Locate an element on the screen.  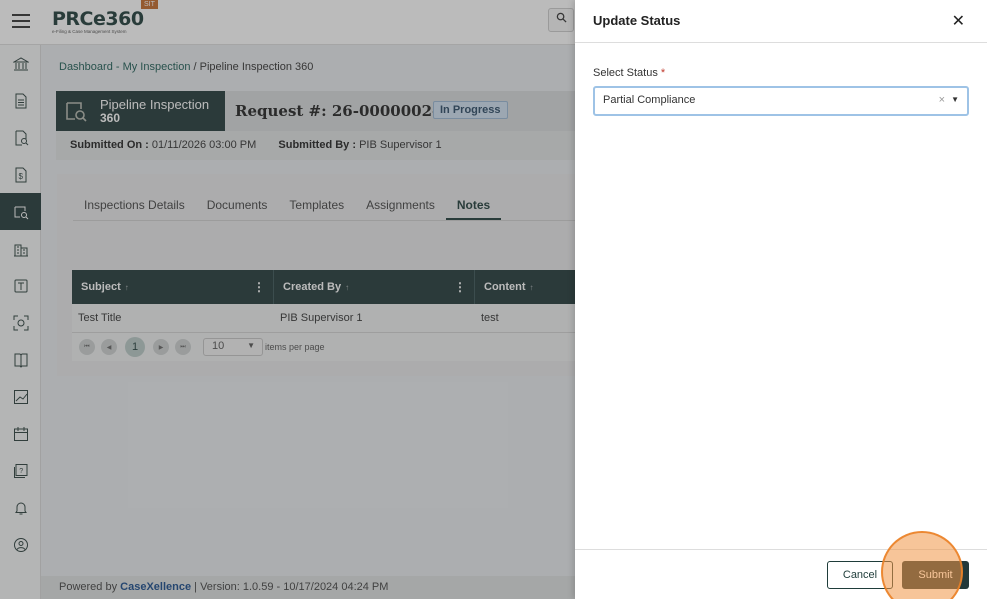
select-status-label: Select Status * is located at coordinates (629, 73).